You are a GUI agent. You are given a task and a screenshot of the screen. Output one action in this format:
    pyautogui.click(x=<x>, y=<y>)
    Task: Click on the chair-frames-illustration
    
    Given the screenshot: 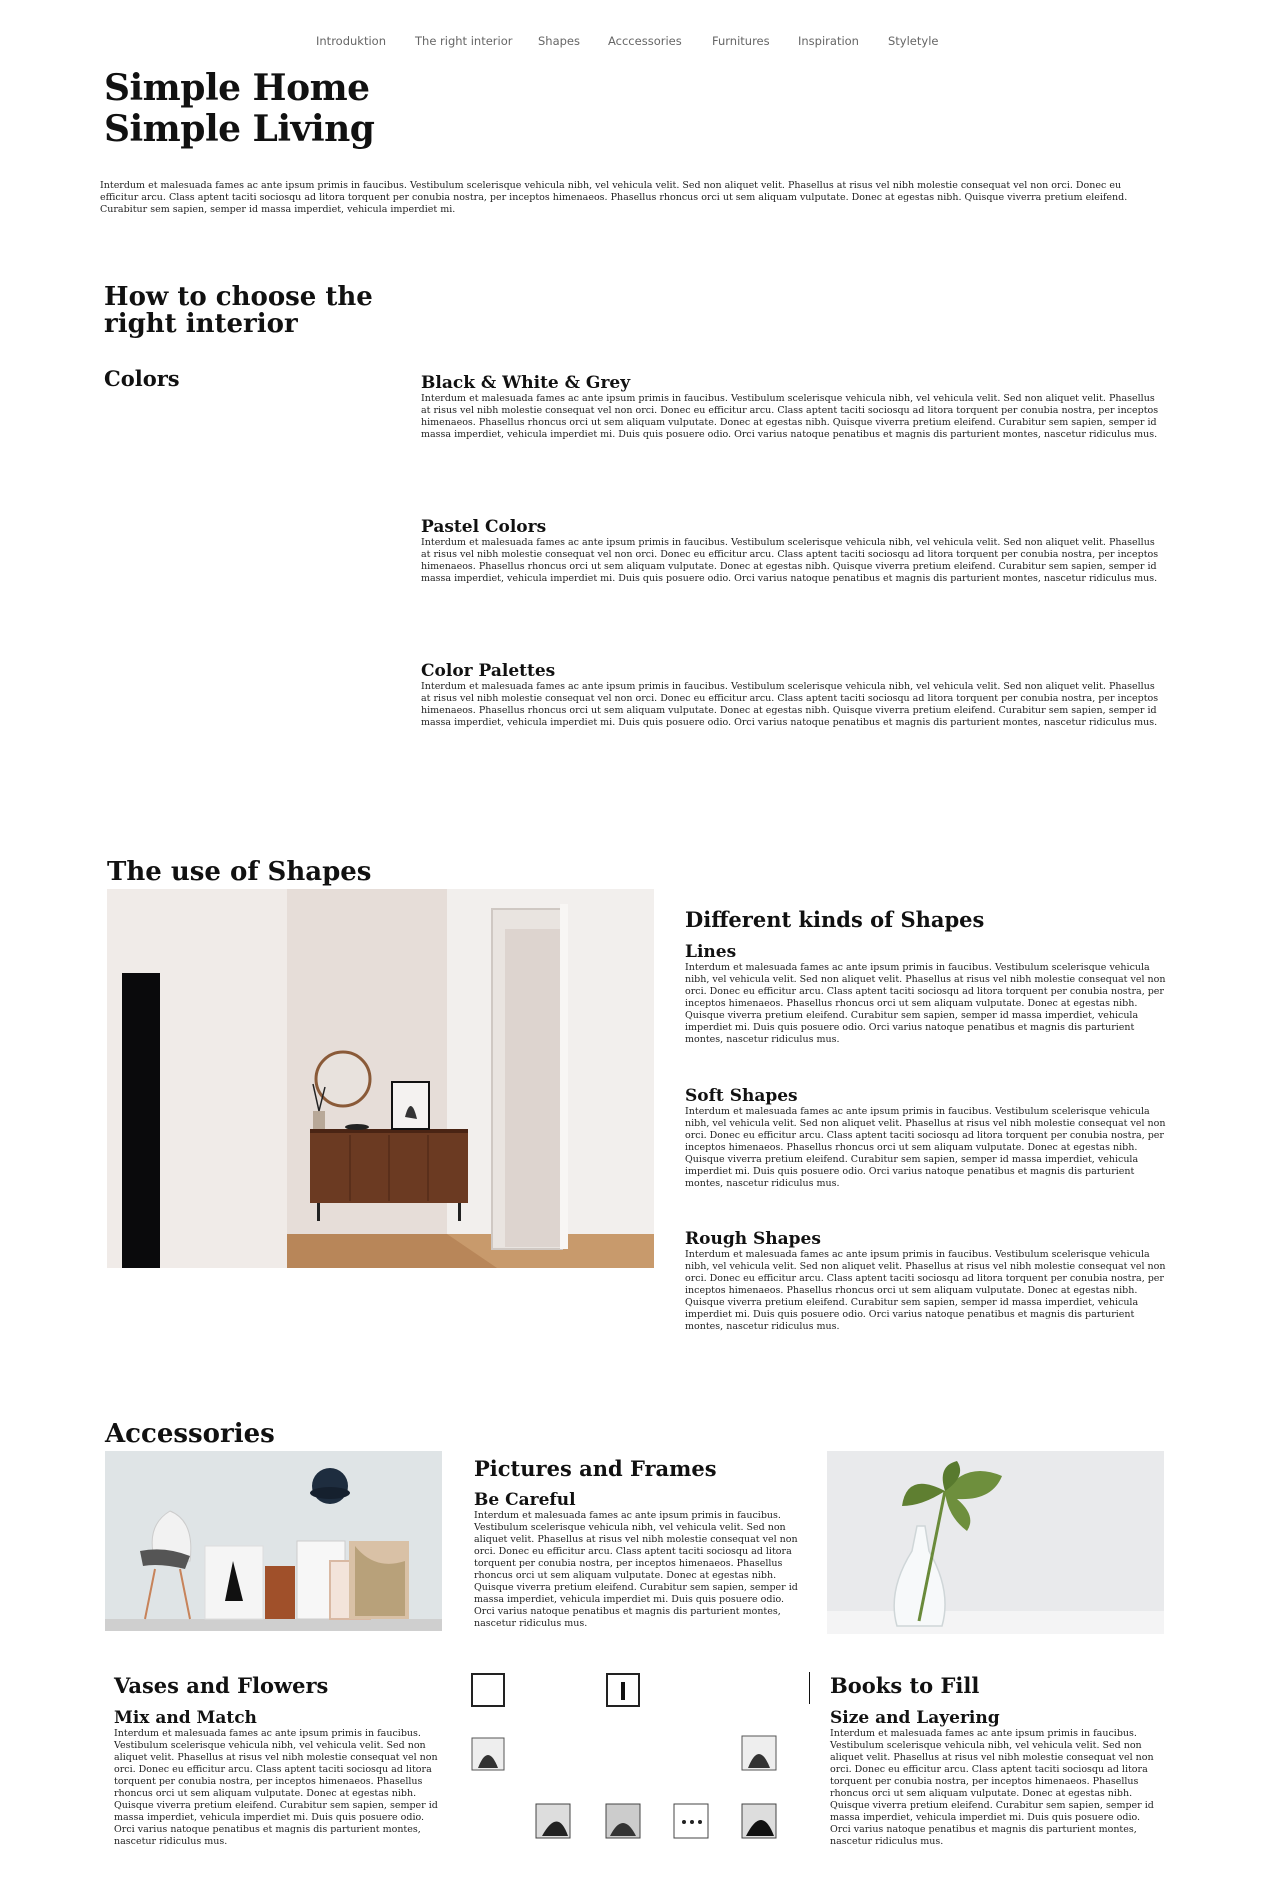 What is the action you would take?
    pyautogui.click(x=273, y=1541)
    